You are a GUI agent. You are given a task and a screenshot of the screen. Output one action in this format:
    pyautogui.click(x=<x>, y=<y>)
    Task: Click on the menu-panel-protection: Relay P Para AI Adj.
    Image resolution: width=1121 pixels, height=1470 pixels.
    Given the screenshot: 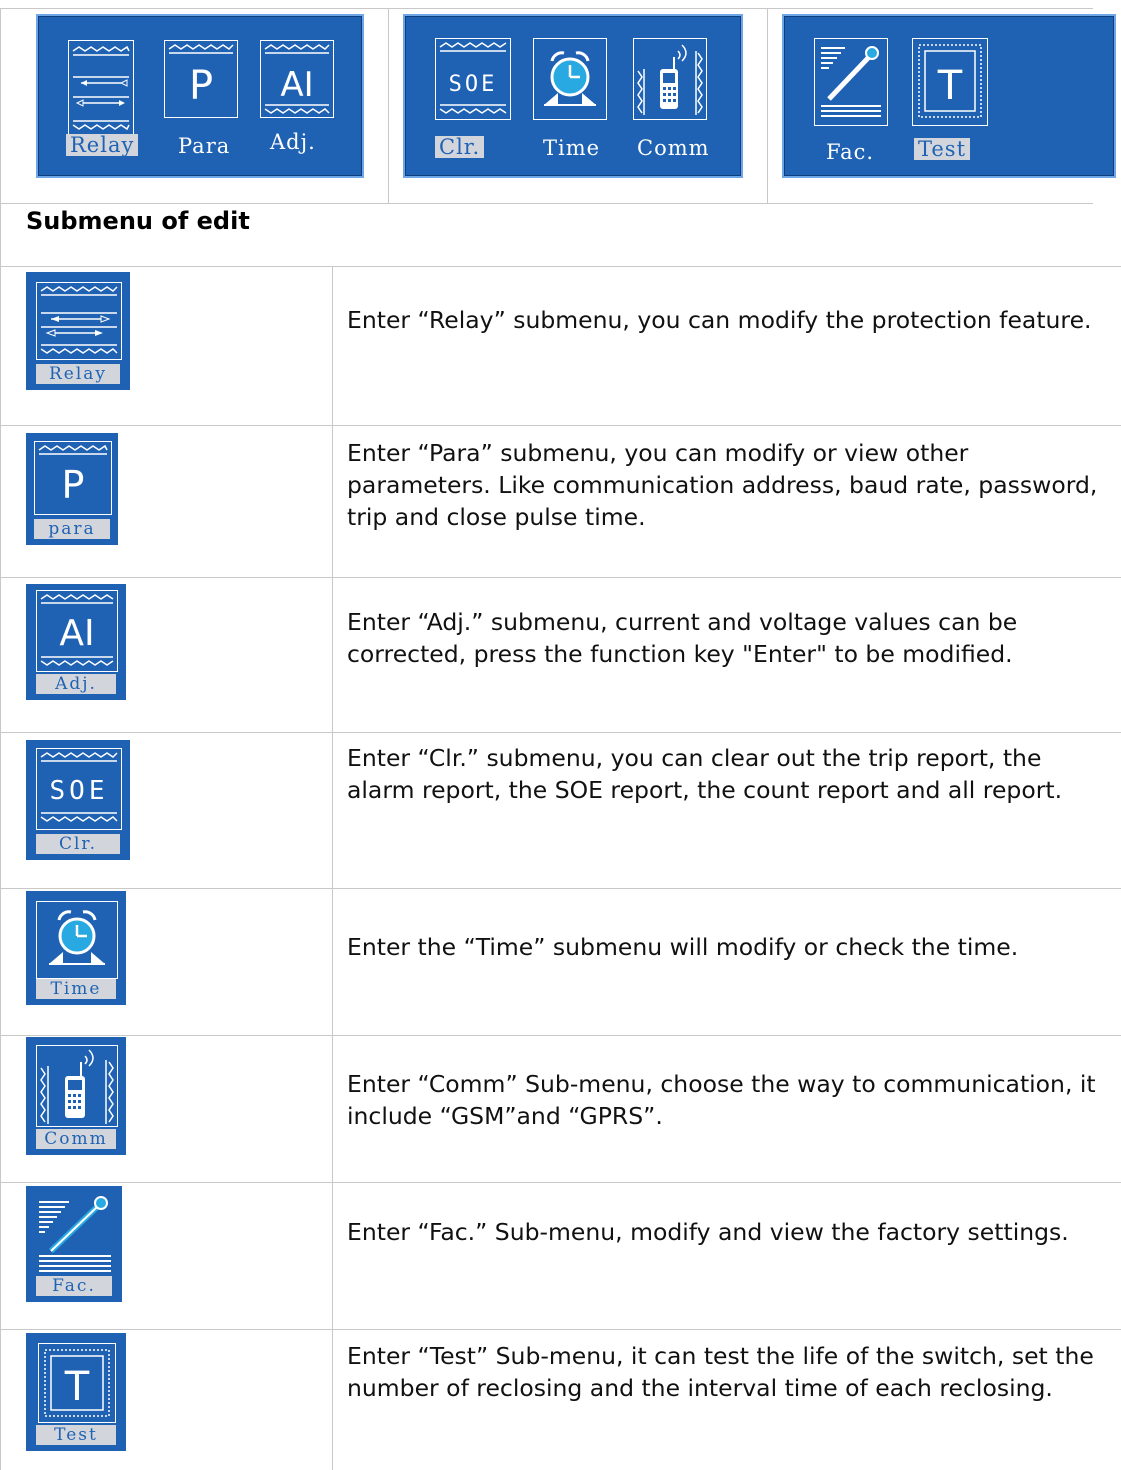 What is the action you would take?
    pyautogui.click(x=200, y=96)
    